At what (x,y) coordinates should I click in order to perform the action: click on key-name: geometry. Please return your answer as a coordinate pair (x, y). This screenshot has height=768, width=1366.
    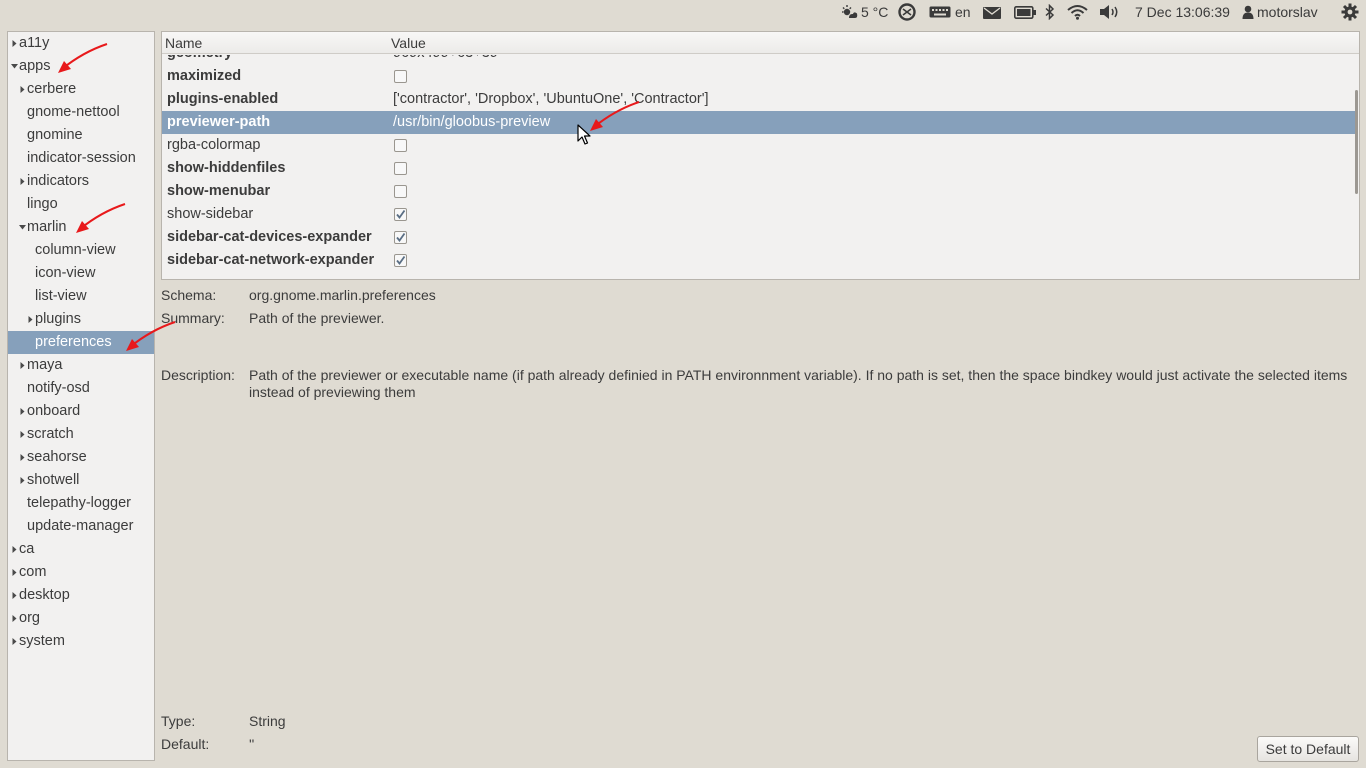
    Looking at the image, I should click on (199, 60).